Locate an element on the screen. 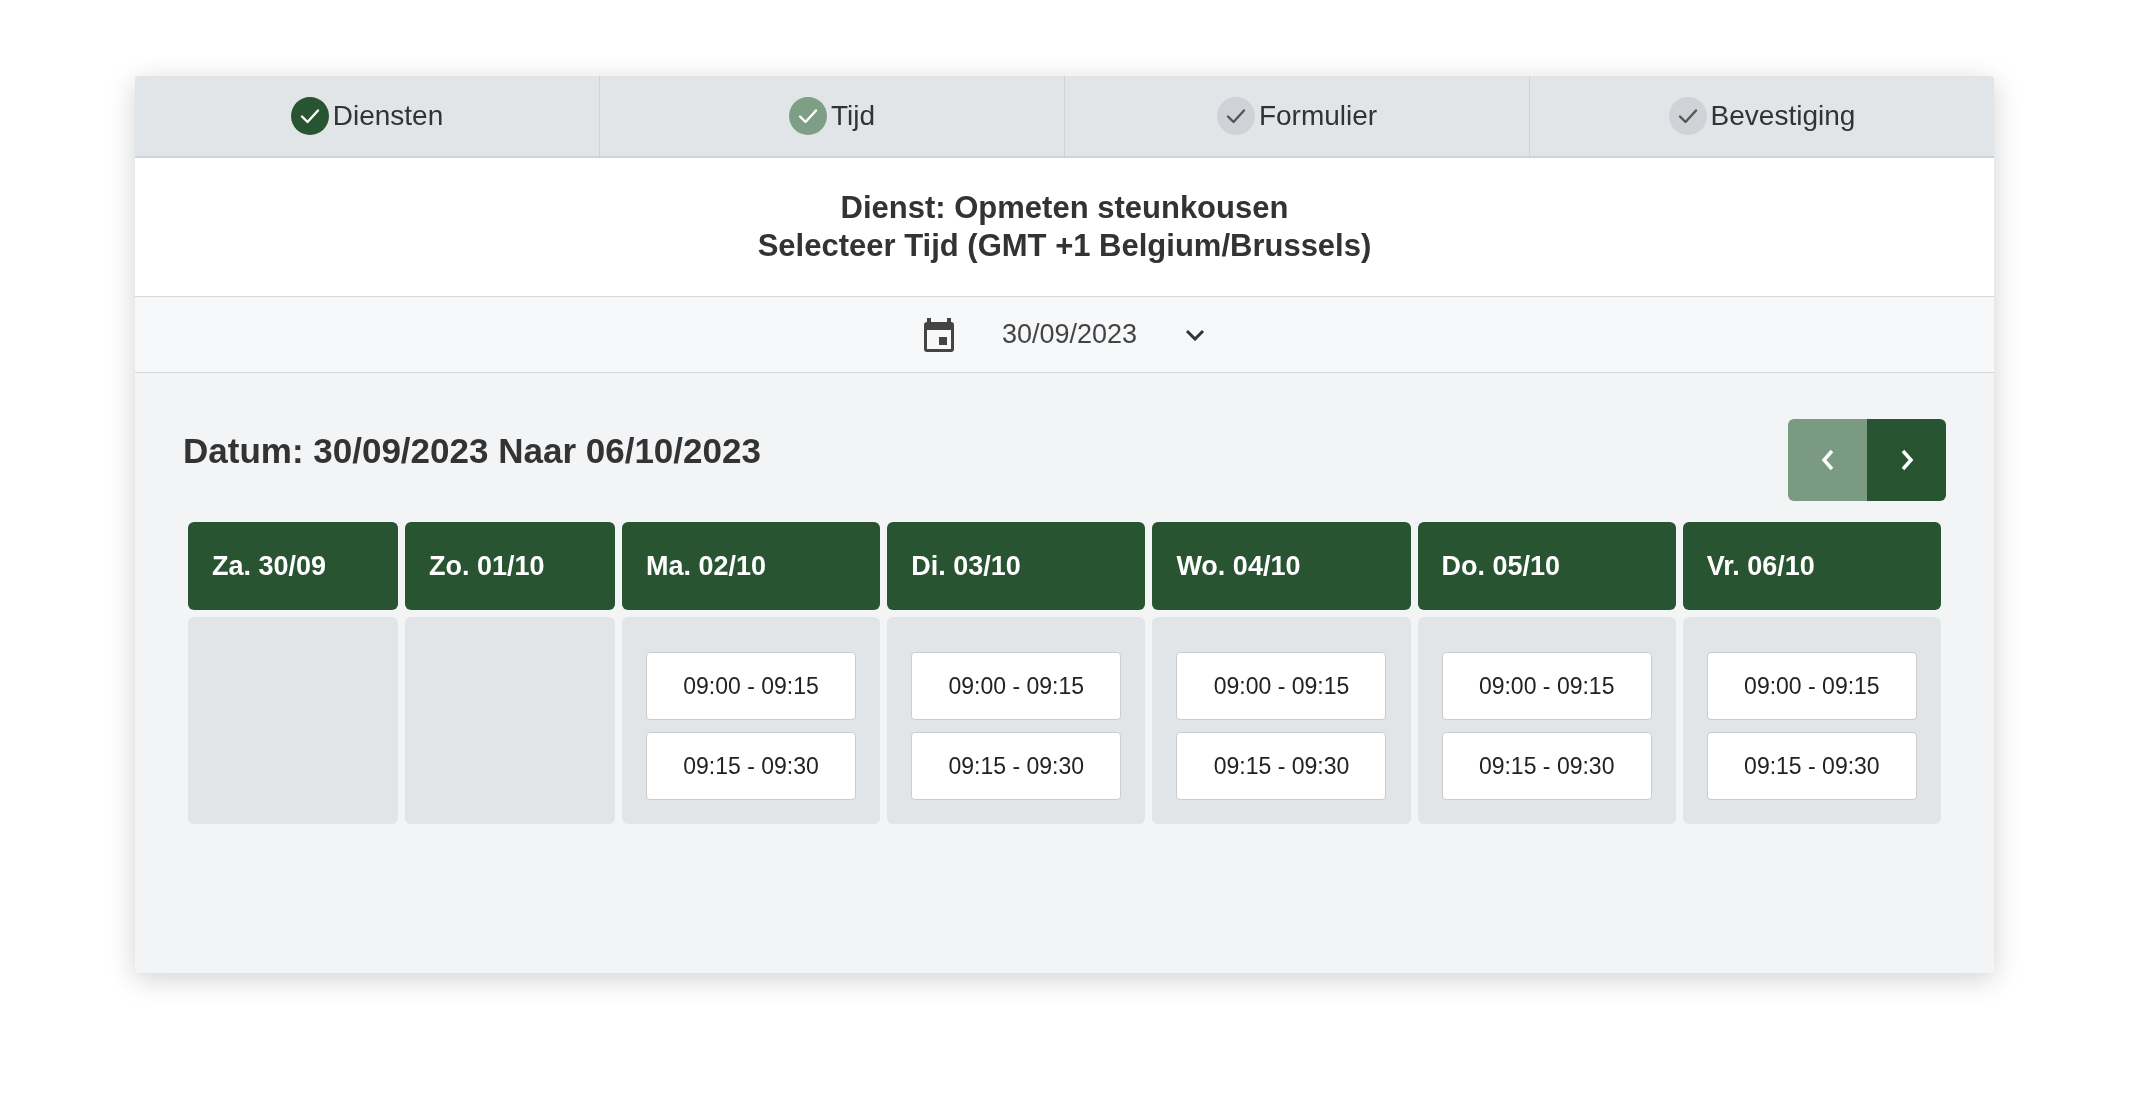 The height and width of the screenshot is (1096, 2156). step-label: Formulier is located at coordinates (1318, 116).